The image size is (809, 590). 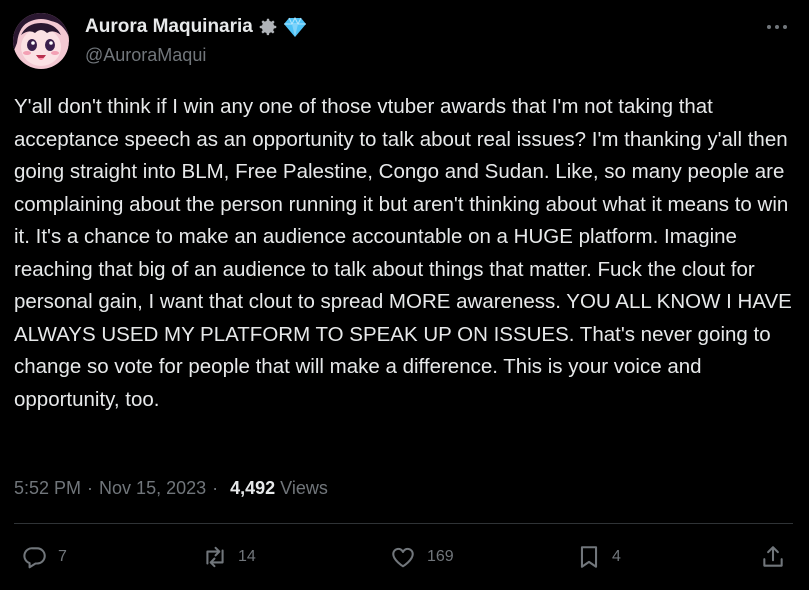 What do you see at coordinates (145, 55) in the screenshot?
I see `author-handle: @AuroraMaqui` at bounding box center [145, 55].